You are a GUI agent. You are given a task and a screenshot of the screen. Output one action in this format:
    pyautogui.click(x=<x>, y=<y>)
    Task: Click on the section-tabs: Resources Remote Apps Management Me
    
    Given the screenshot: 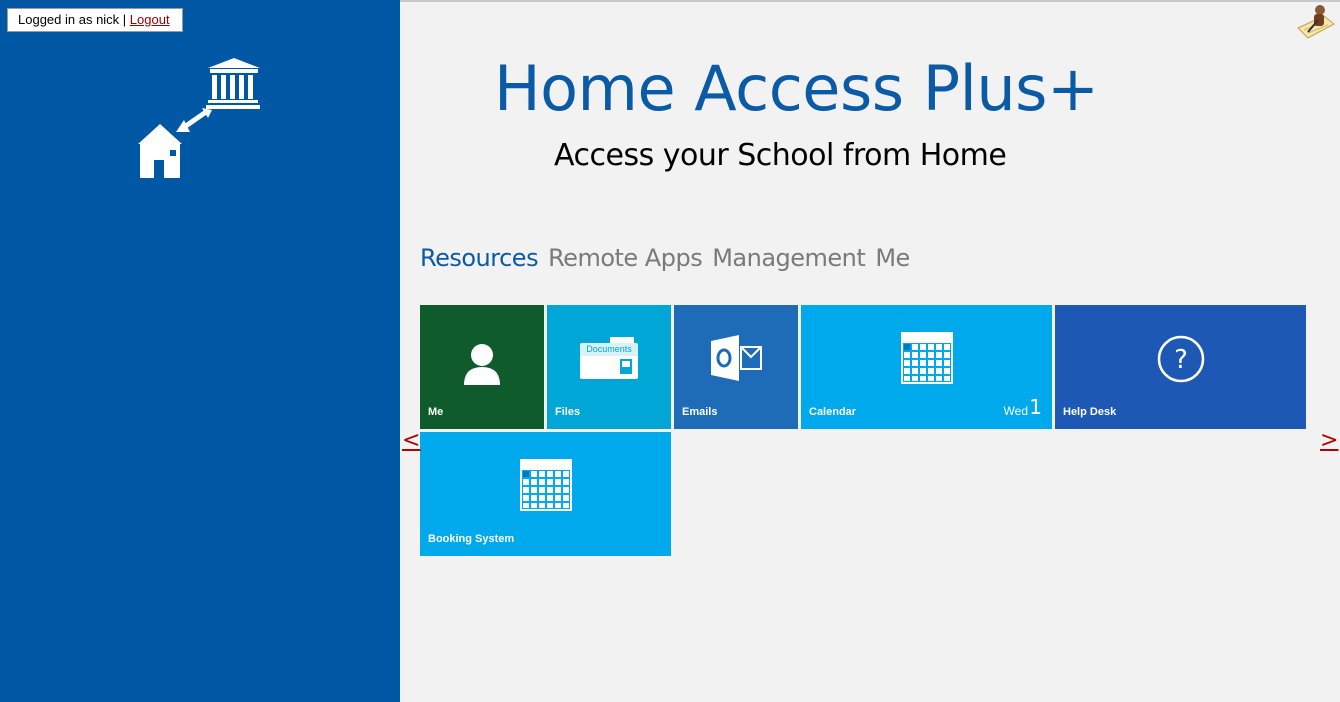 What is the action you would take?
    pyautogui.click(x=665, y=258)
    